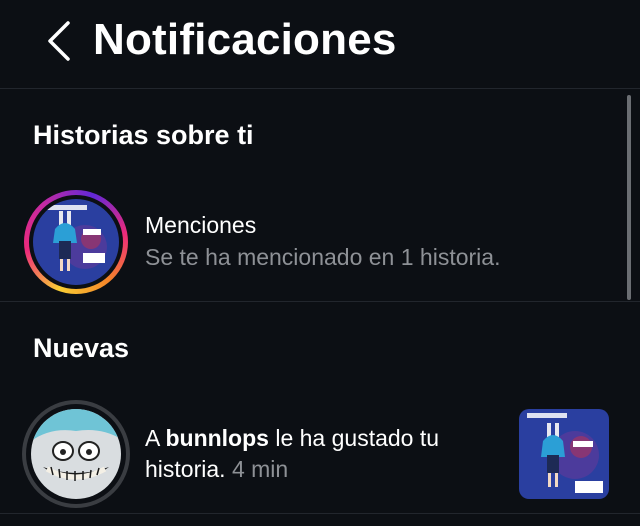  Describe the element at coordinates (320, 513) in the screenshot. I see `bottom-divider` at that location.